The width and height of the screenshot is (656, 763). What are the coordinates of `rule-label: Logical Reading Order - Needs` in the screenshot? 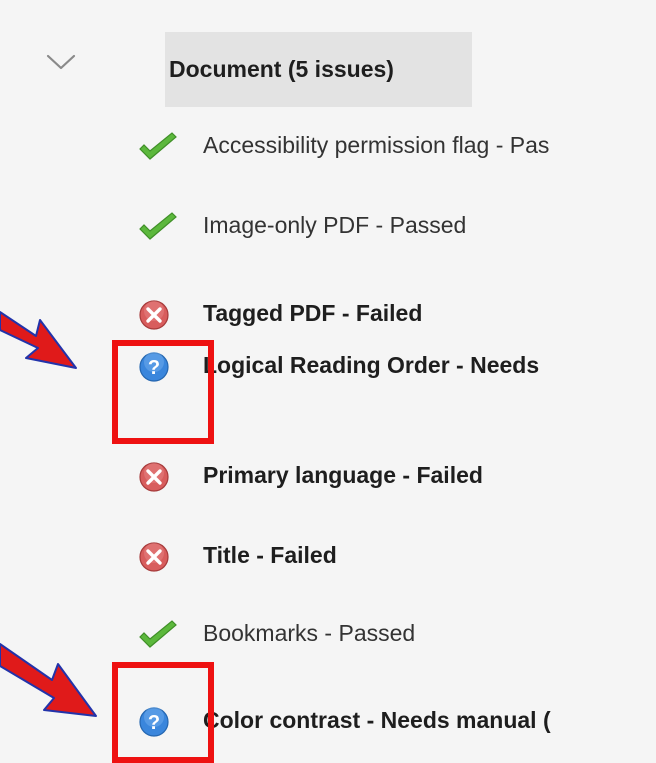 It's located at (371, 365).